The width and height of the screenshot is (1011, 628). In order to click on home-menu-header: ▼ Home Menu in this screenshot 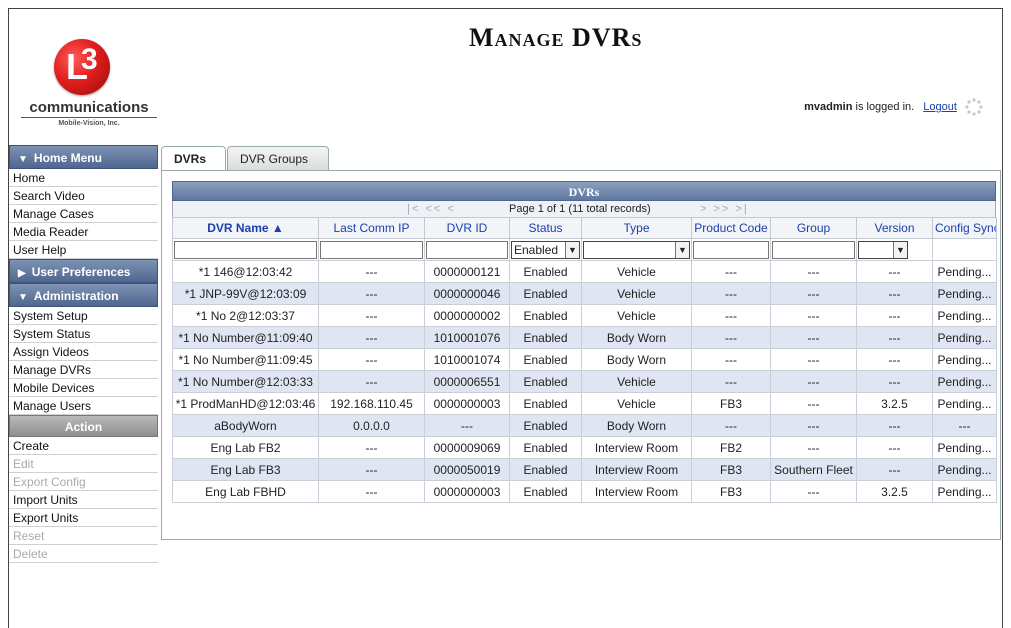, I will do `click(83, 157)`.